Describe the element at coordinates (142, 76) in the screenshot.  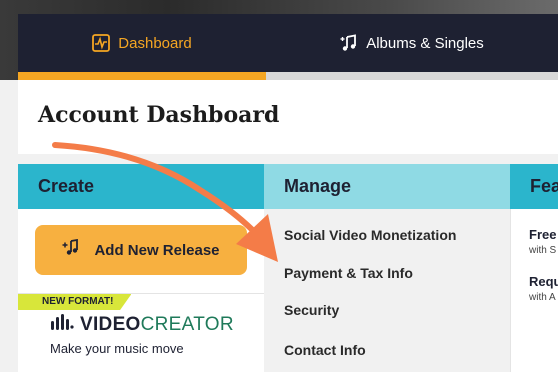
I see `active-tab-indicator` at that location.